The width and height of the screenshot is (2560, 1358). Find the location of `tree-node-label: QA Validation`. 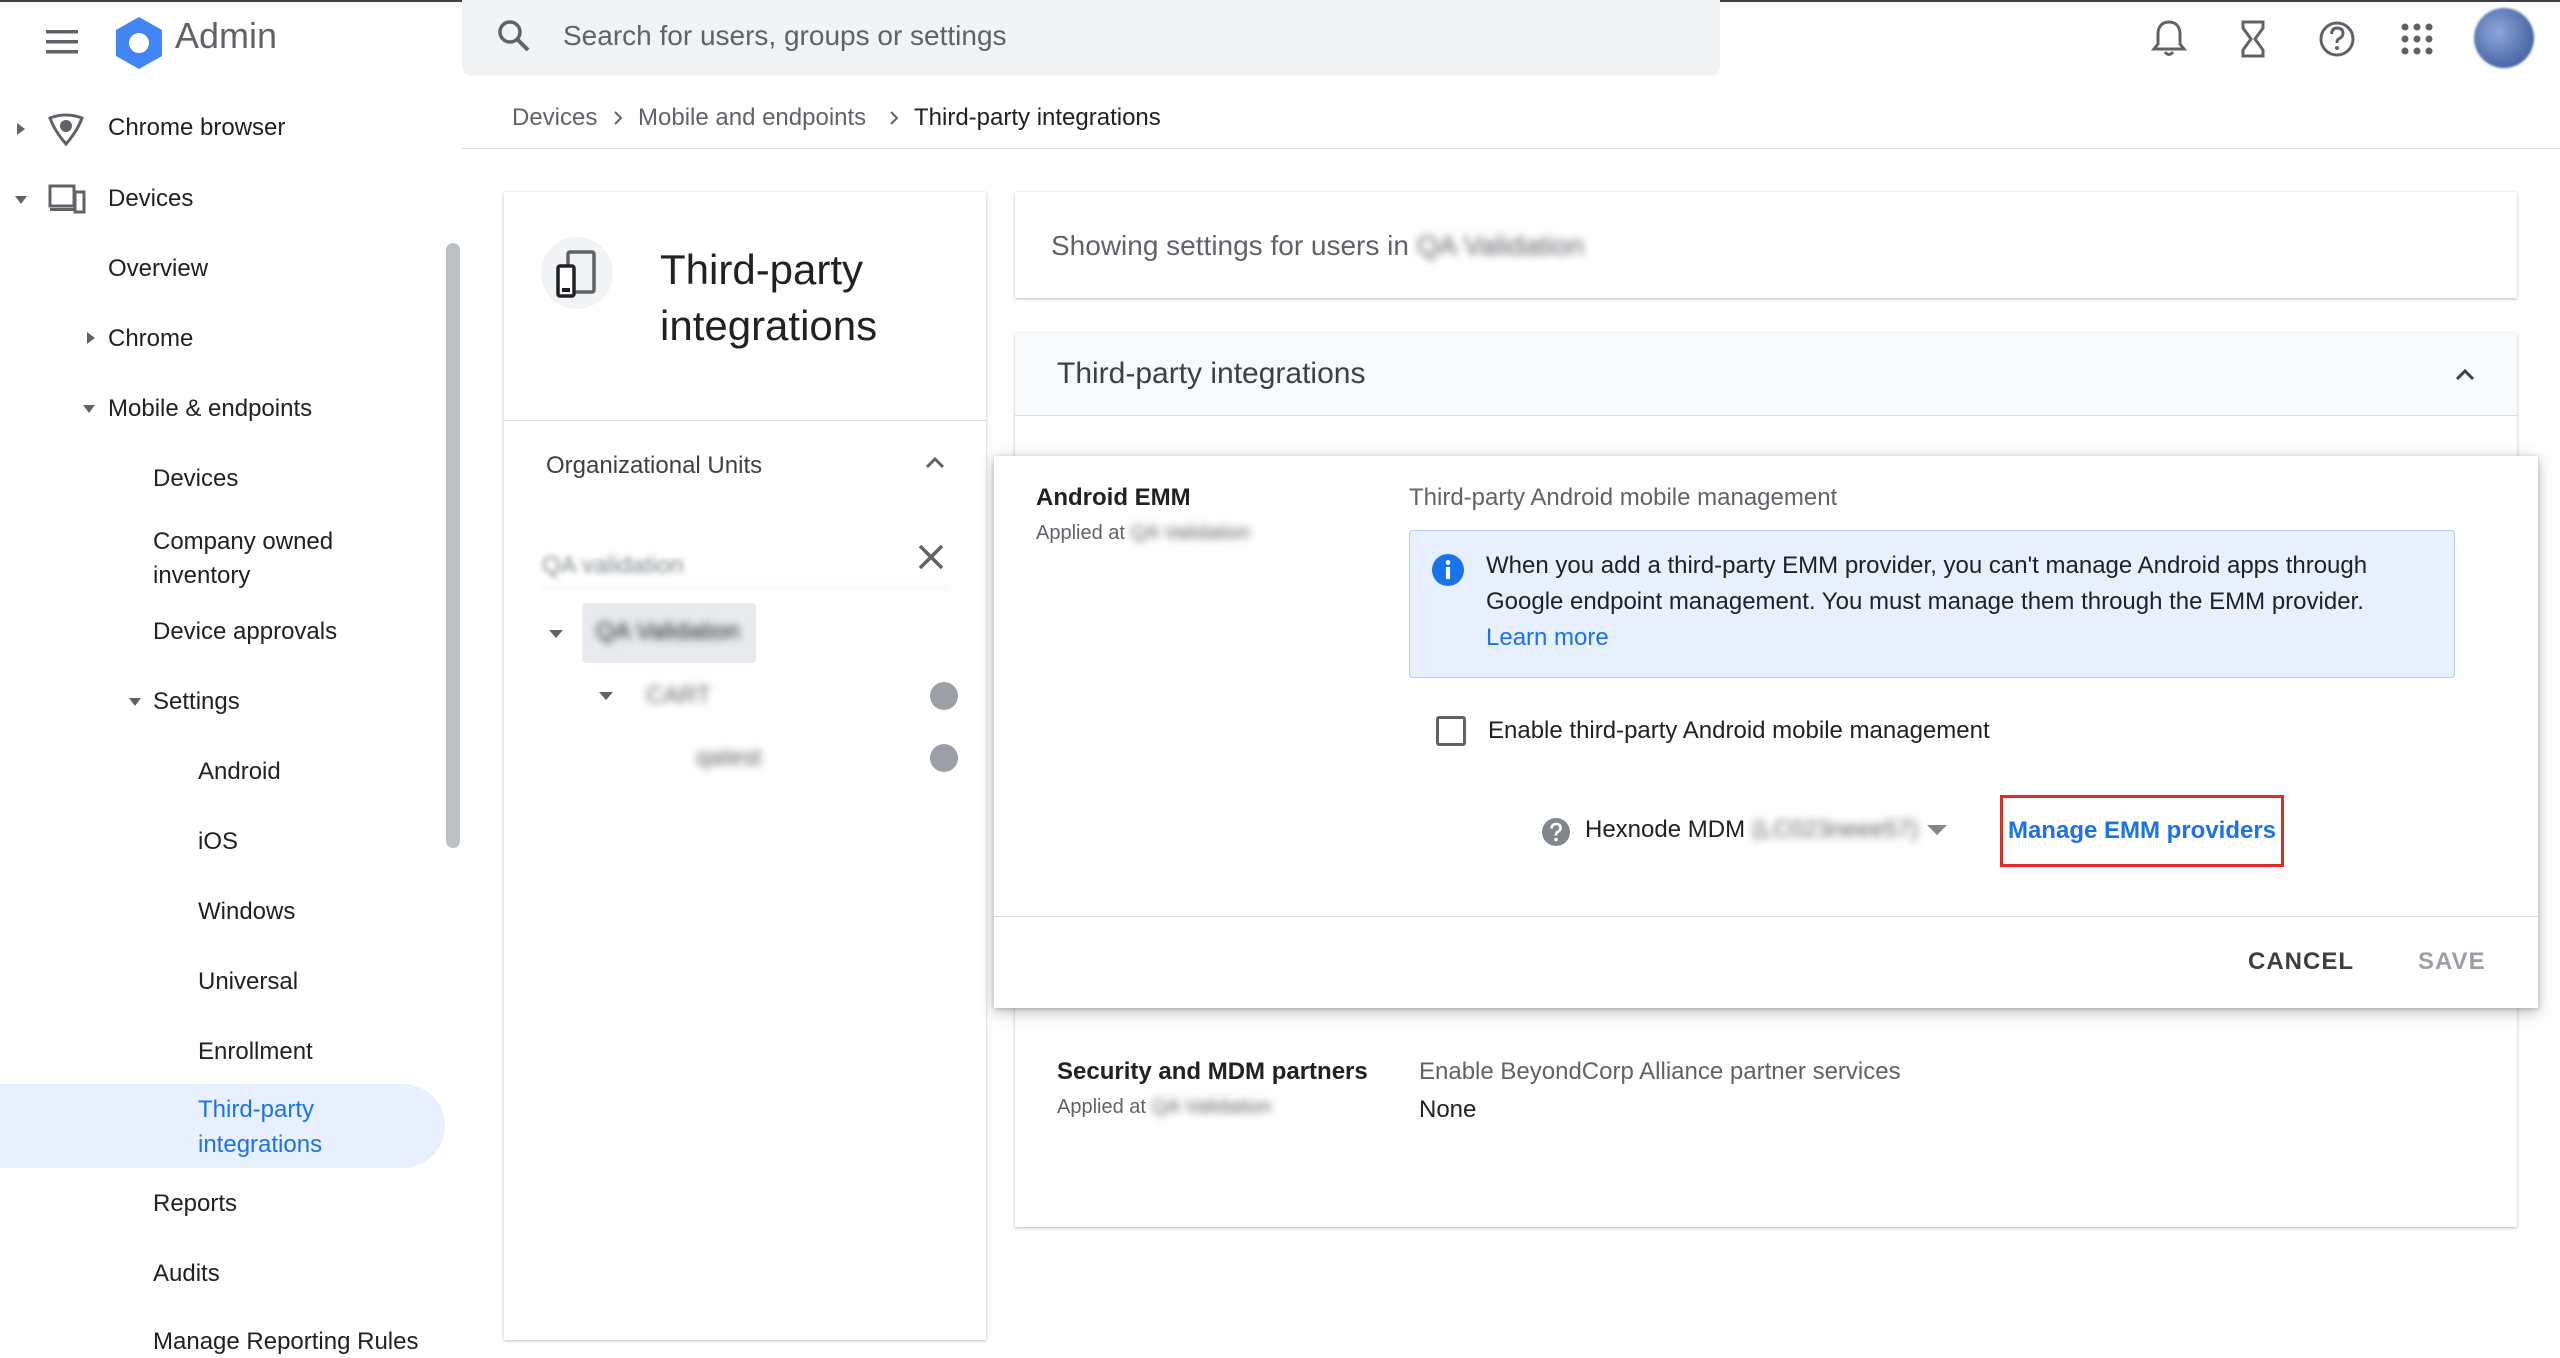

tree-node-label: QA Validation is located at coordinates (668, 632).